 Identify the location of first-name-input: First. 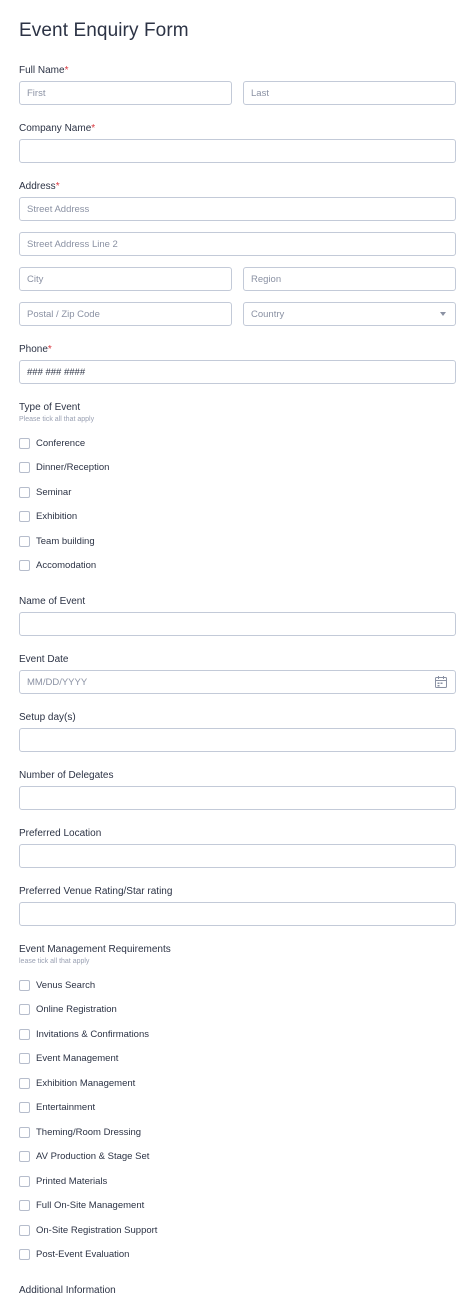
(125, 93).